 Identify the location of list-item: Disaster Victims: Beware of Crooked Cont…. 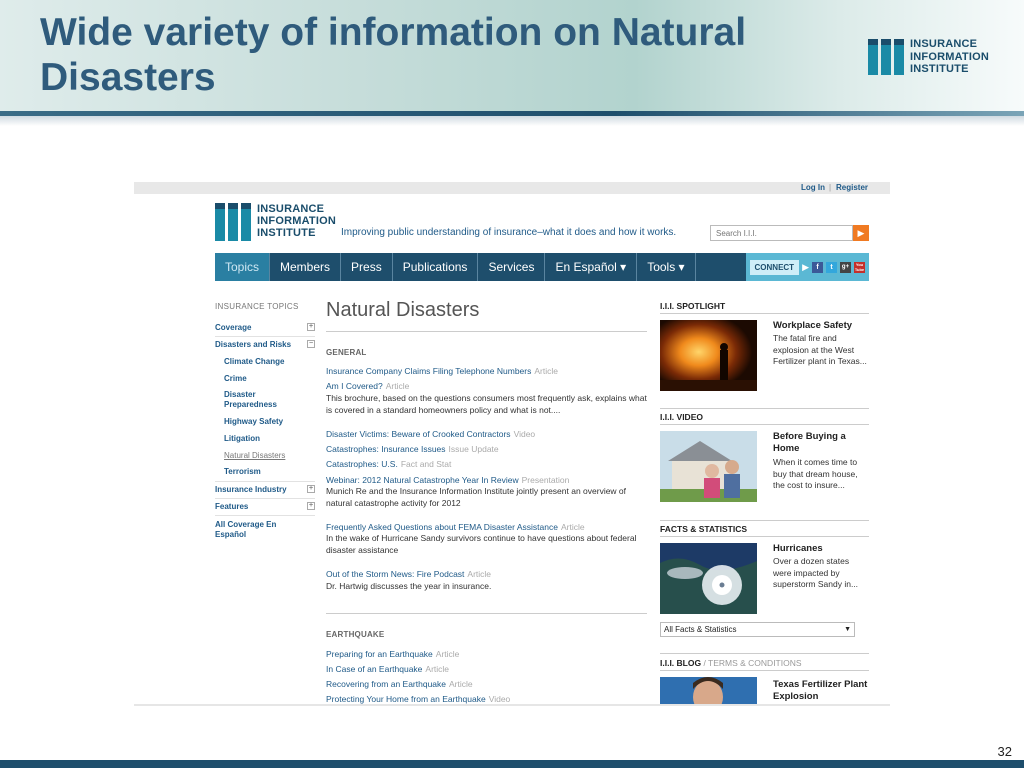
(486, 434).